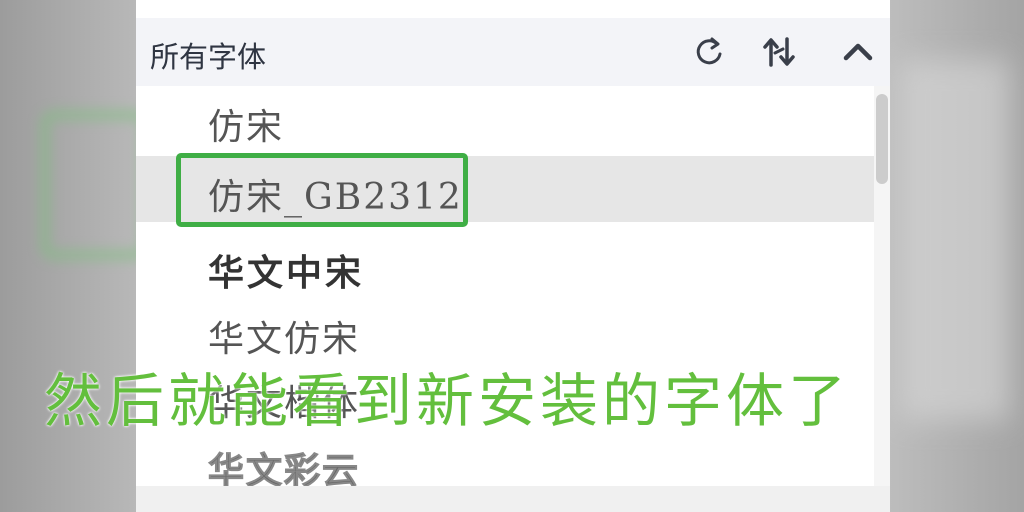 Image resolution: width=1024 pixels, height=512 pixels. I want to click on font-item-label: 华文中宋, so click(286, 273).